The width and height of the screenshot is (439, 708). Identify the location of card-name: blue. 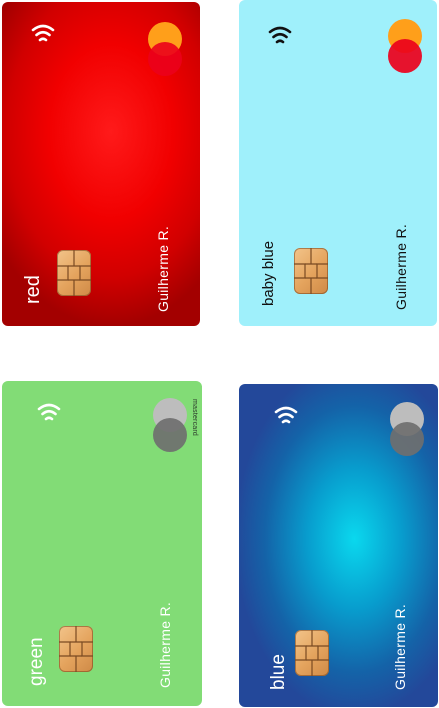
(278, 672).